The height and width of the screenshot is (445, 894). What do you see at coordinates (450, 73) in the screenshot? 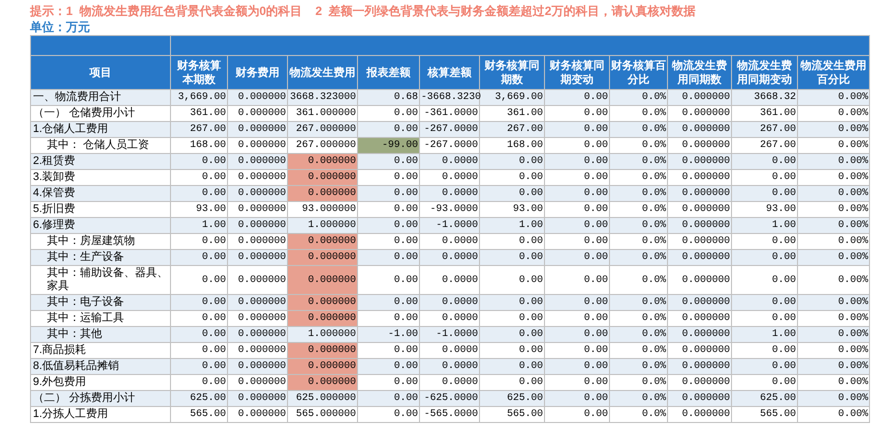
I see `column-header: 核算差额` at bounding box center [450, 73].